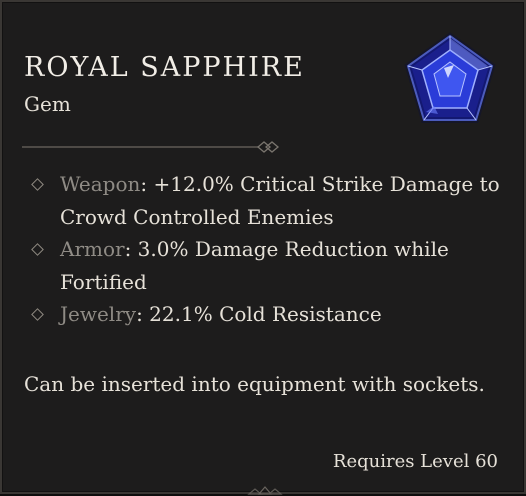 This screenshot has height=496, width=526. What do you see at coordinates (415, 461) in the screenshot?
I see `level-requirement: Requires Level 60` at bounding box center [415, 461].